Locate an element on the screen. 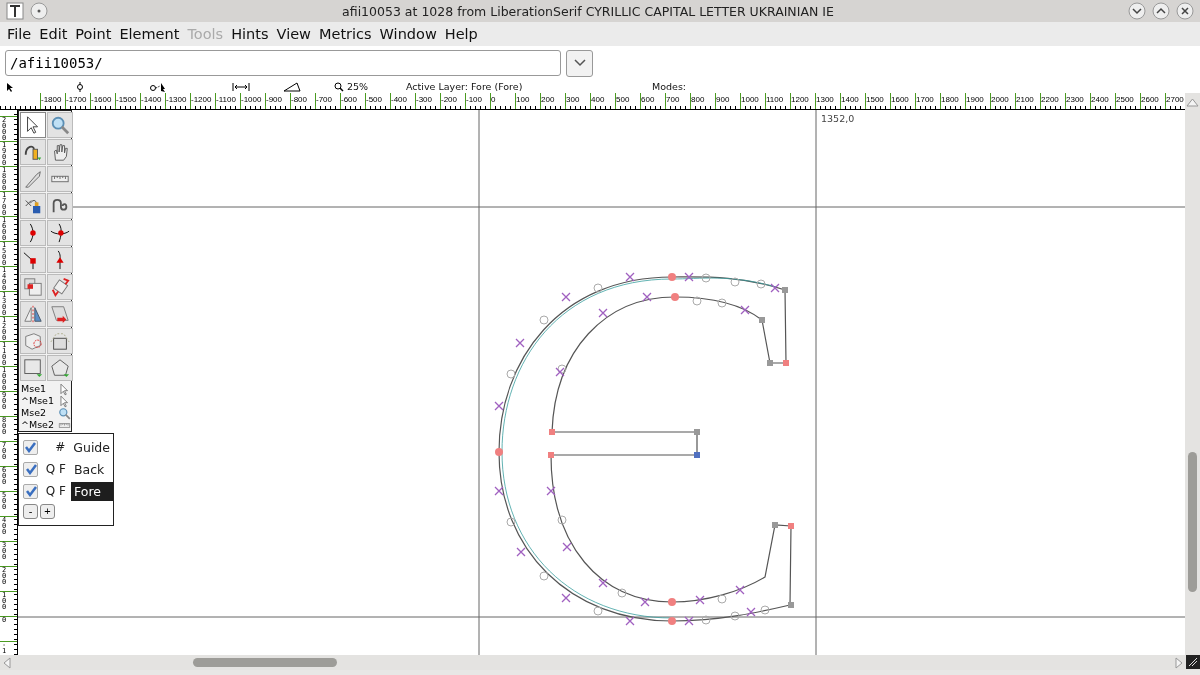 This screenshot has width=1200, height=675. menu-item: View is located at coordinates (293, 34).